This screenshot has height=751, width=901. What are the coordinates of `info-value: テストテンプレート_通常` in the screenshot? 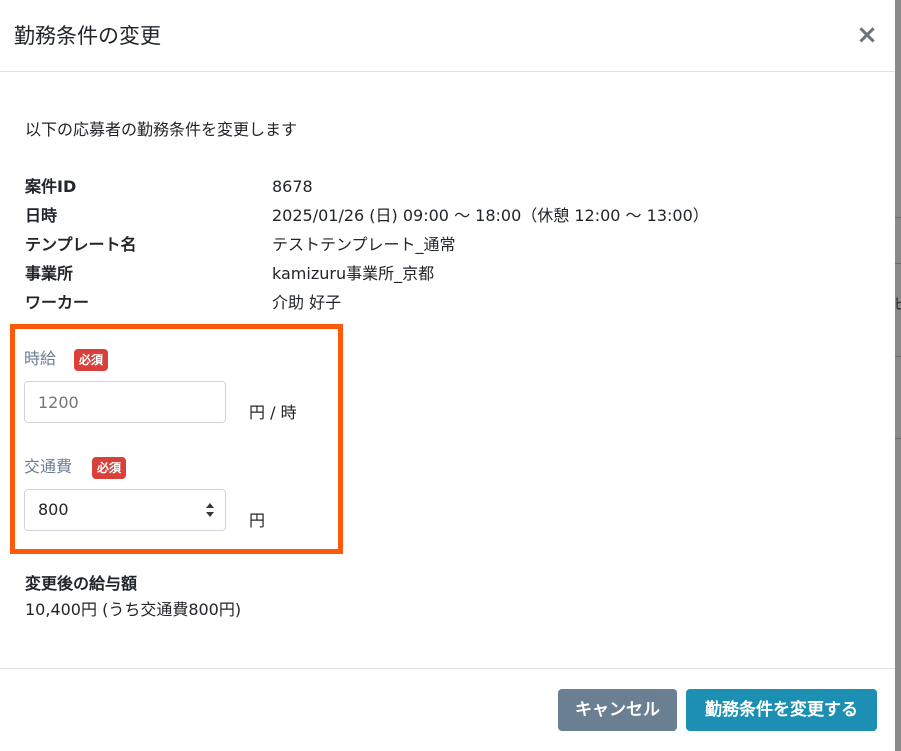 It's located at (364, 244).